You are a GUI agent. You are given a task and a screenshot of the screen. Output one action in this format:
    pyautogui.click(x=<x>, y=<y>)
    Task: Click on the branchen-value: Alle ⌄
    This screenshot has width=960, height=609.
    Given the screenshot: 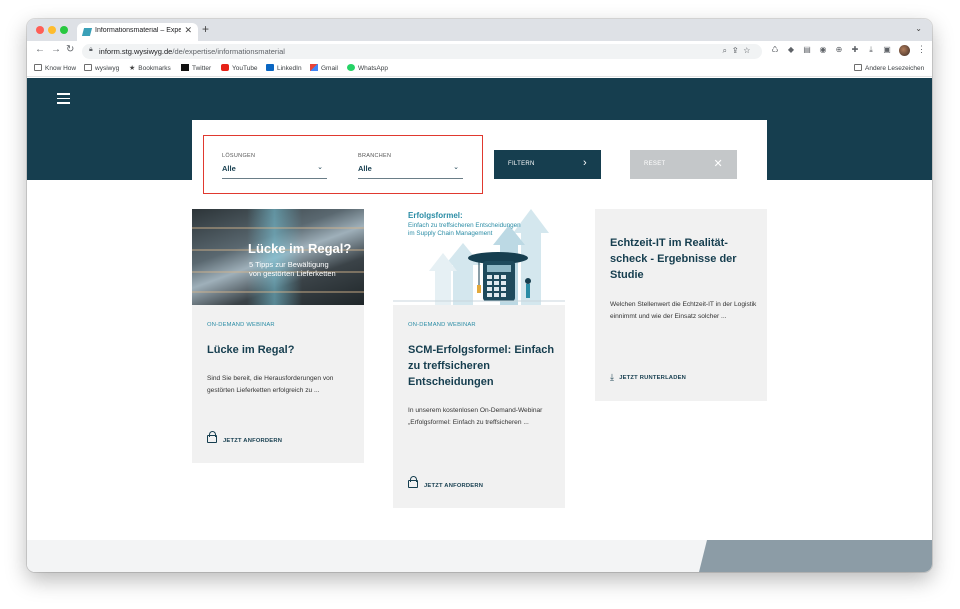 What is the action you would take?
    pyautogui.click(x=410, y=171)
    